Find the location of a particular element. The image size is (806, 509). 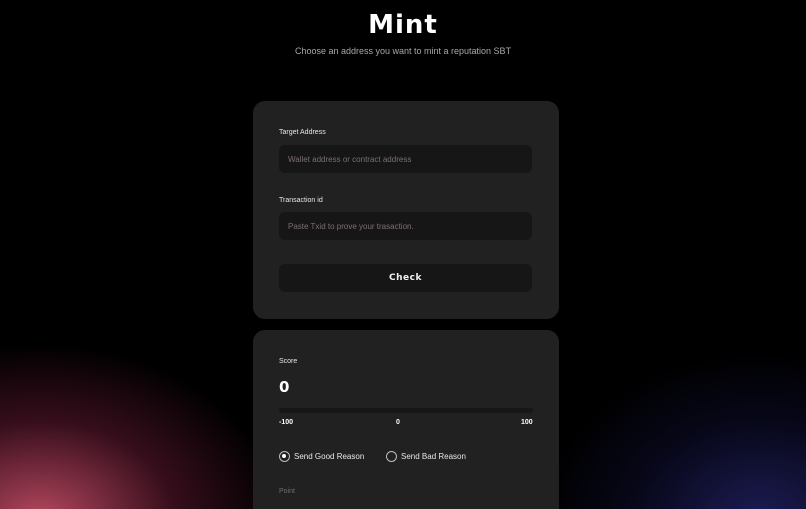

slider-mid-text: 0 is located at coordinates (398, 422).